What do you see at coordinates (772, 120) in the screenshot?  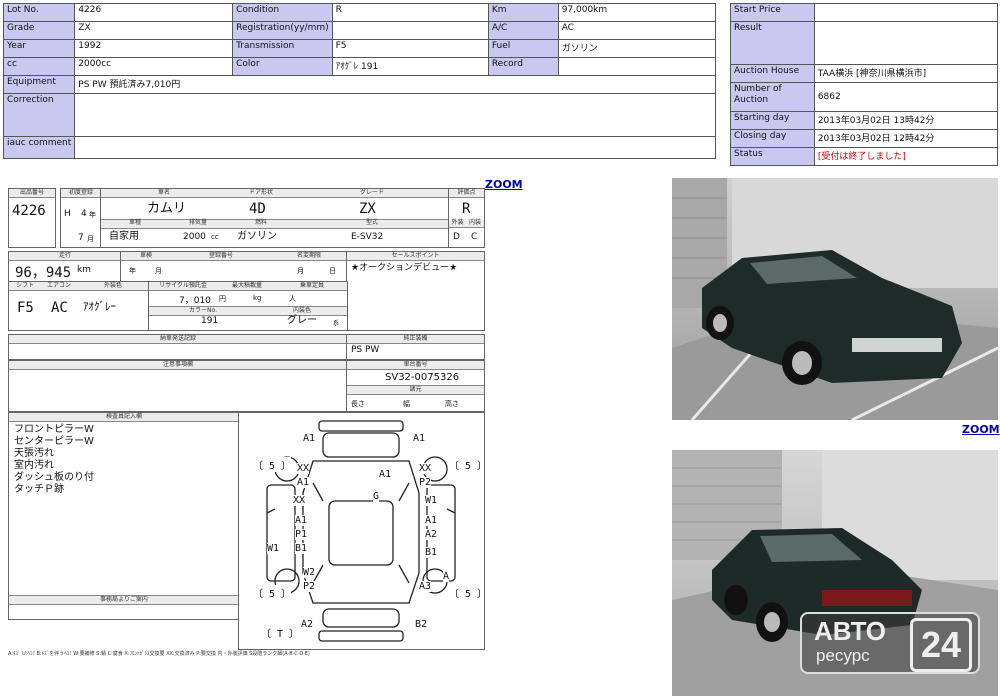 I see `starting-day-label: Starting day` at bounding box center [772, 120].